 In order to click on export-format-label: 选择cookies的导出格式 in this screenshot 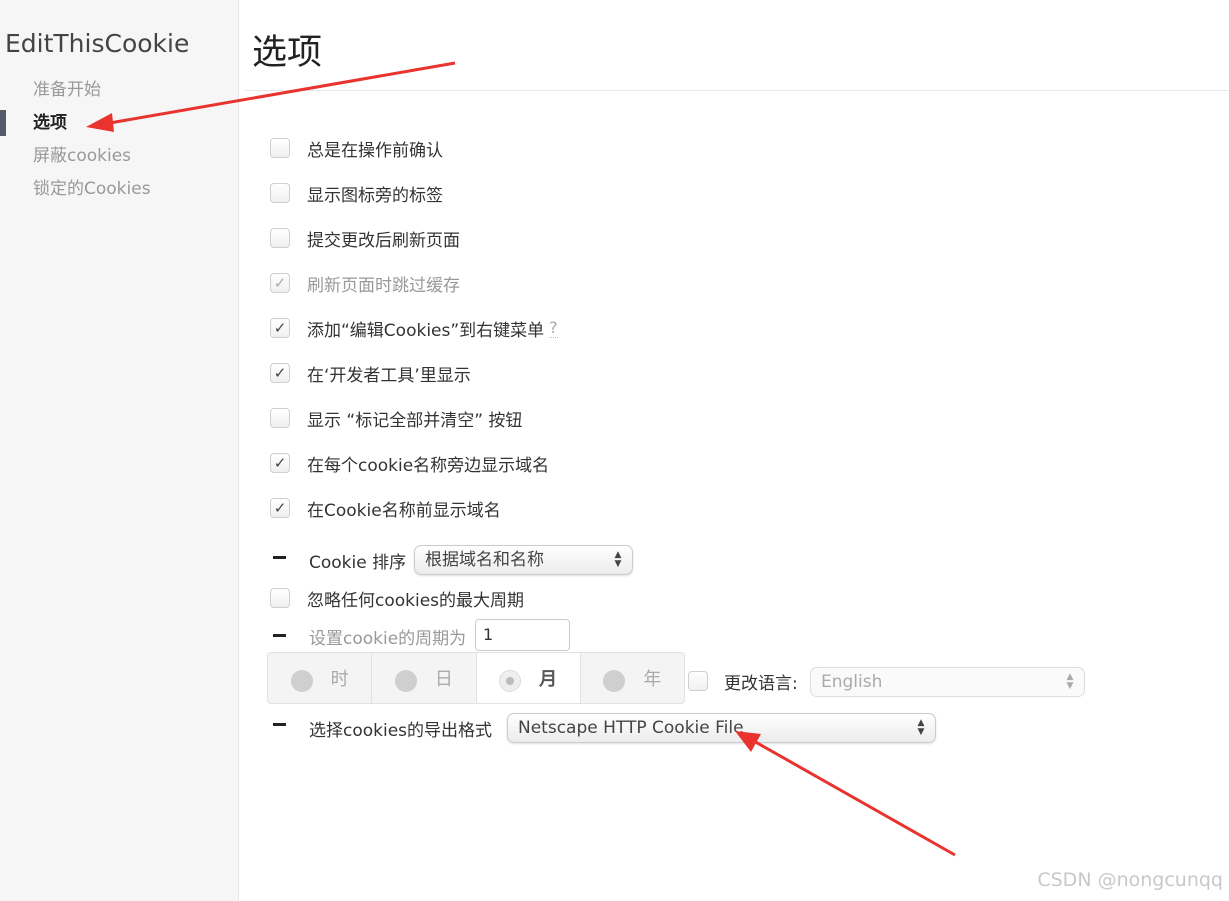, I will do `click(401, 731)`.